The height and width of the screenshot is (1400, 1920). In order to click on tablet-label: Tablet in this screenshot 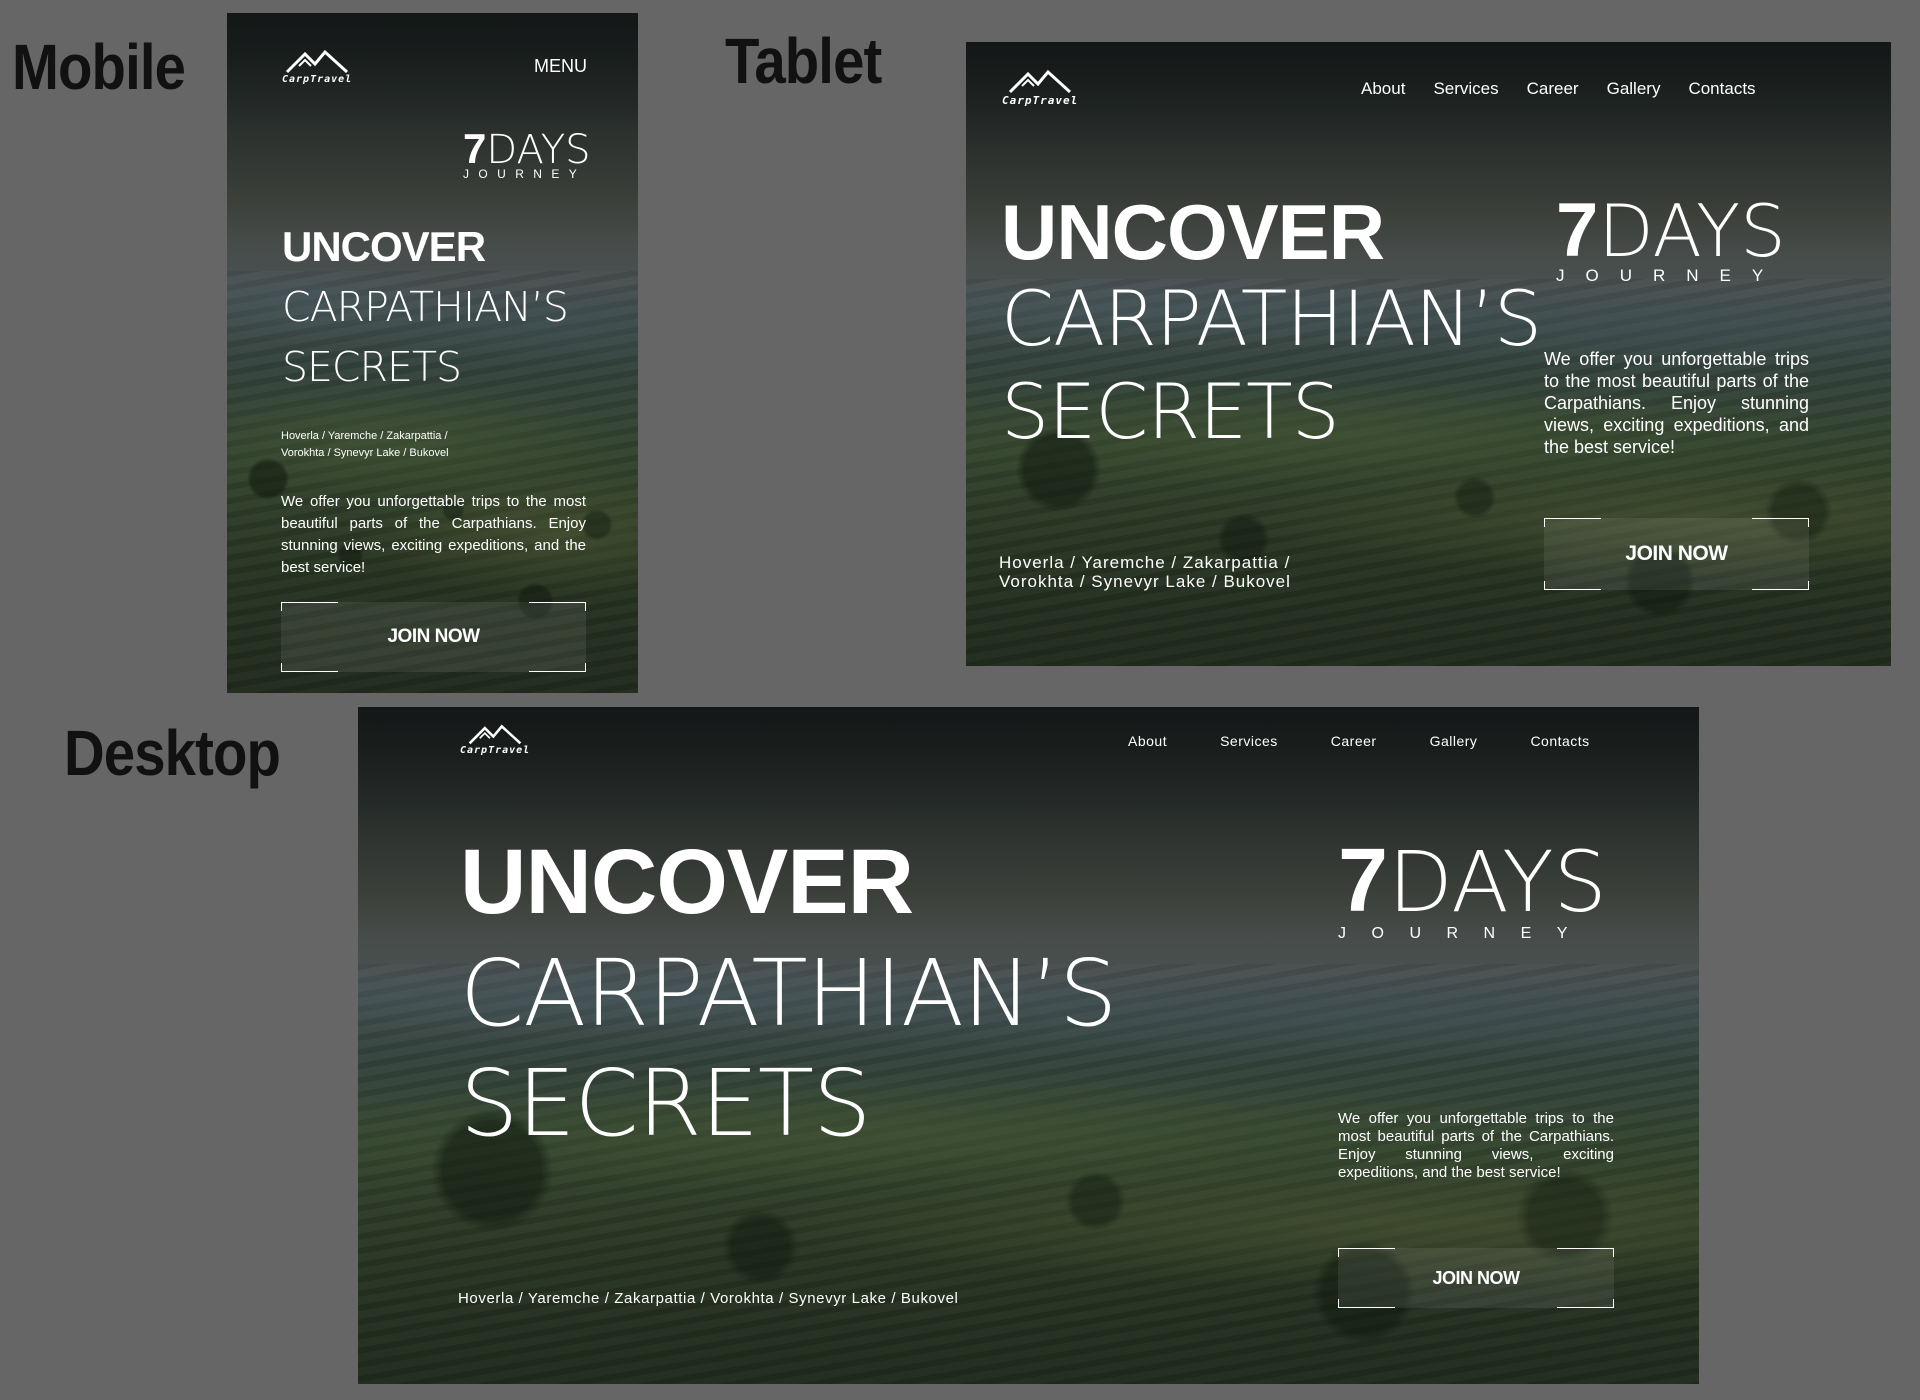, I will do `click(803, 61)`.